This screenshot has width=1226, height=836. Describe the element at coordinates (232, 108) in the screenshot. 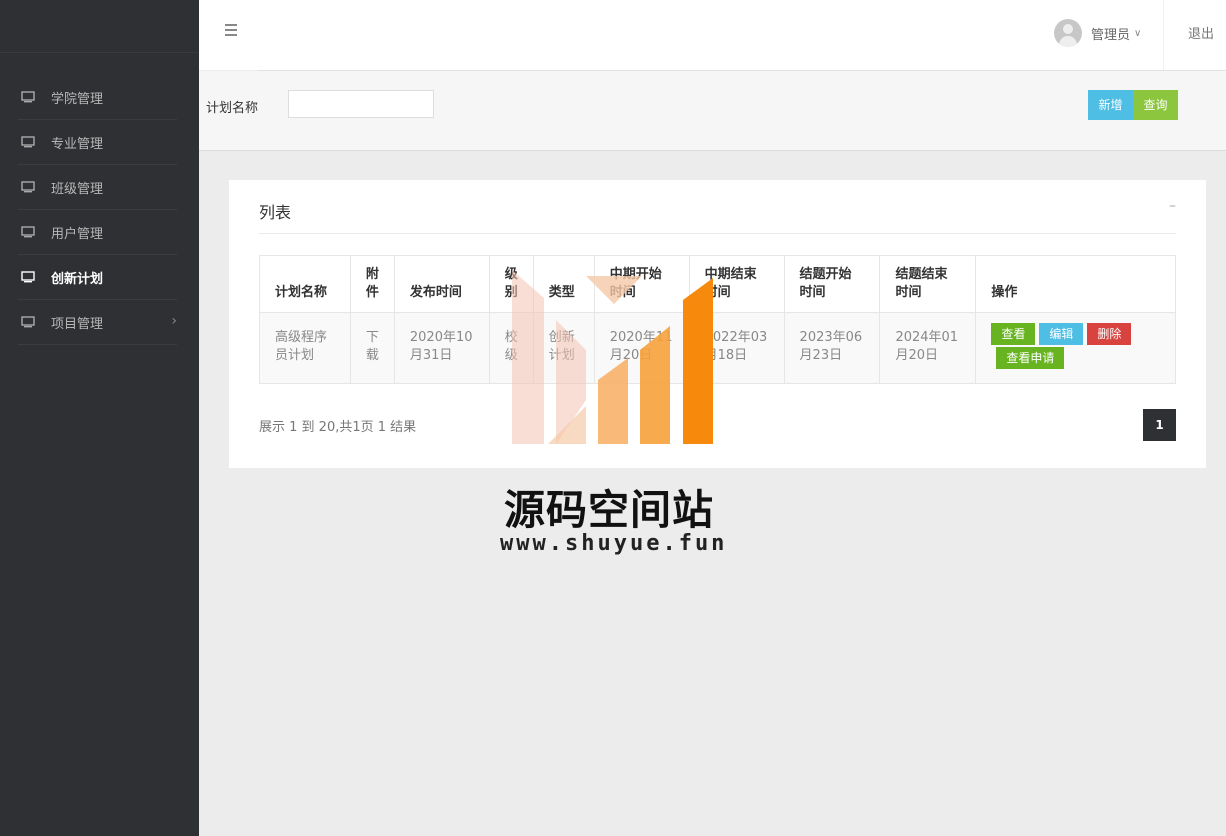

I see `plan-name-label: 计划名称` at that location.